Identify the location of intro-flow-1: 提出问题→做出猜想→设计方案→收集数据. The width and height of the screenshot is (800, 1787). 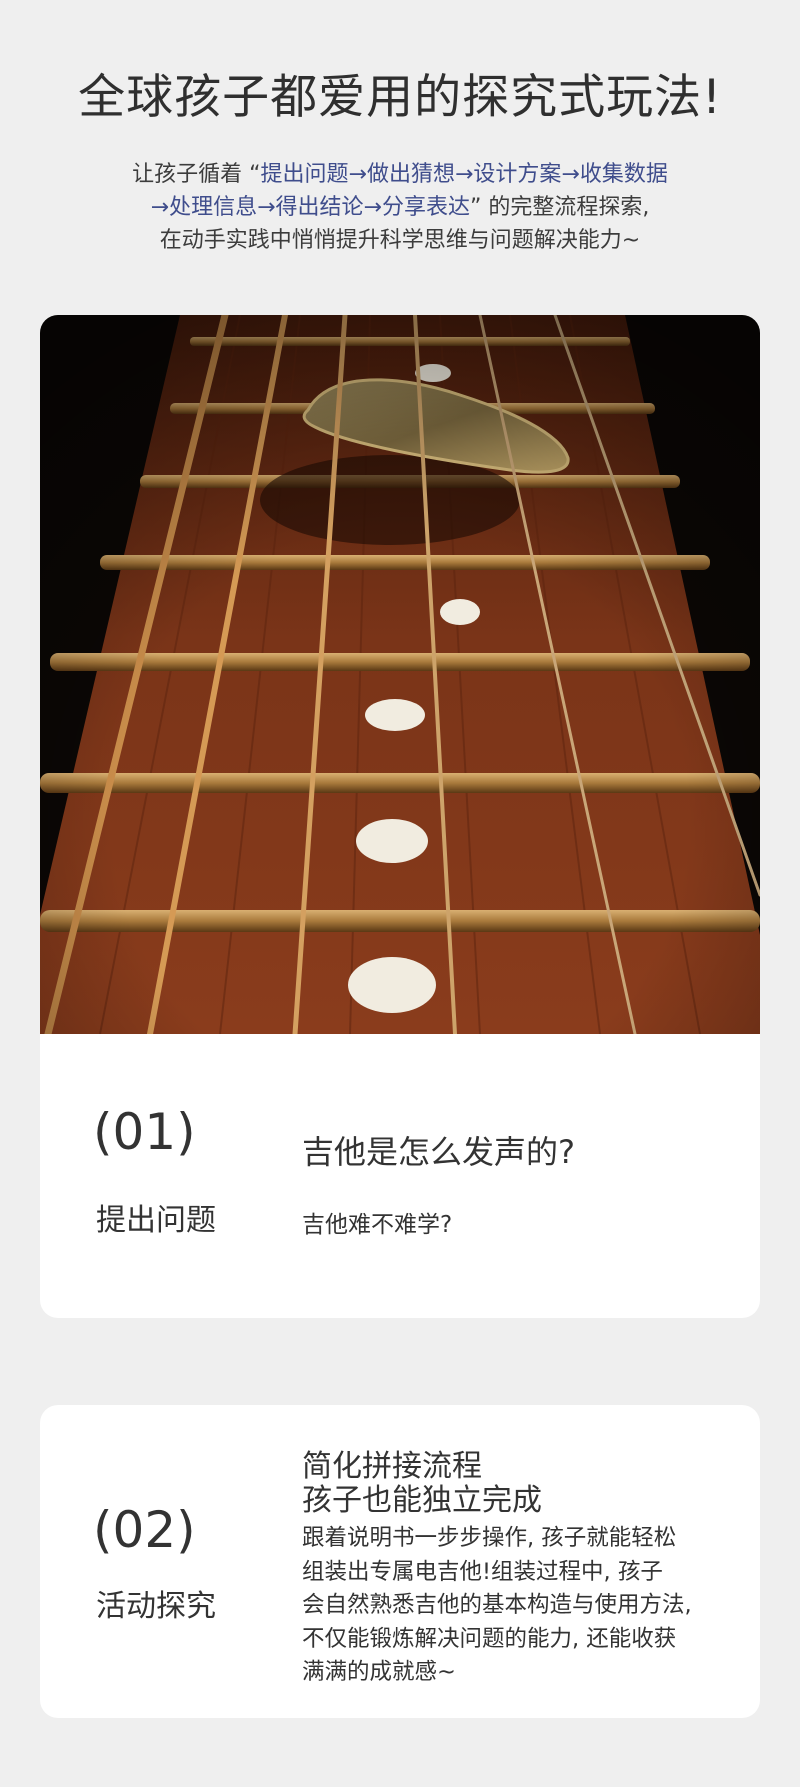
(464, 174).